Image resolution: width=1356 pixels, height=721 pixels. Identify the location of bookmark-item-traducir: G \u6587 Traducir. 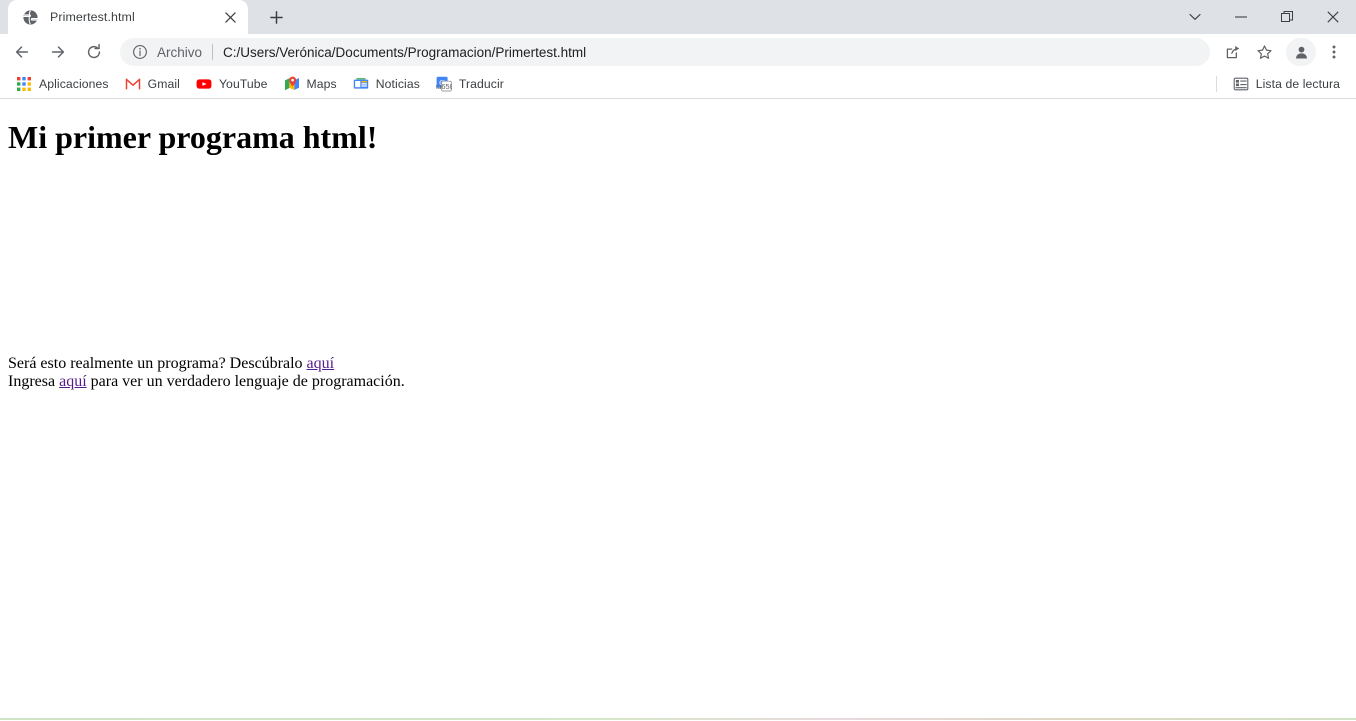
(470, 84).